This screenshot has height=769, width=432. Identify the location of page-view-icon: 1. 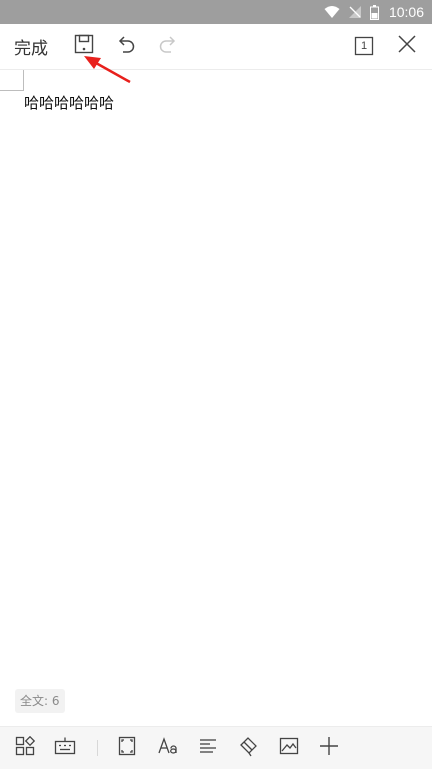
(364, 46).